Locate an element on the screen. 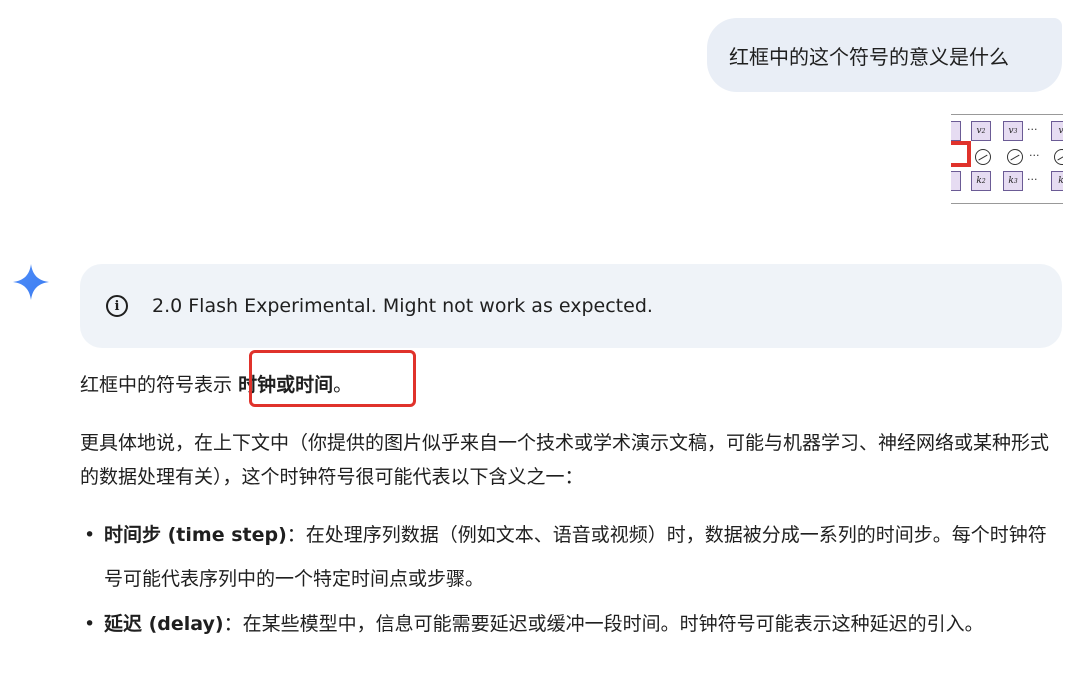 This screenshot has width=1080, height=690. answer-summary-prefix: 红框中的符号表示 is located at coordinates (156, 385).